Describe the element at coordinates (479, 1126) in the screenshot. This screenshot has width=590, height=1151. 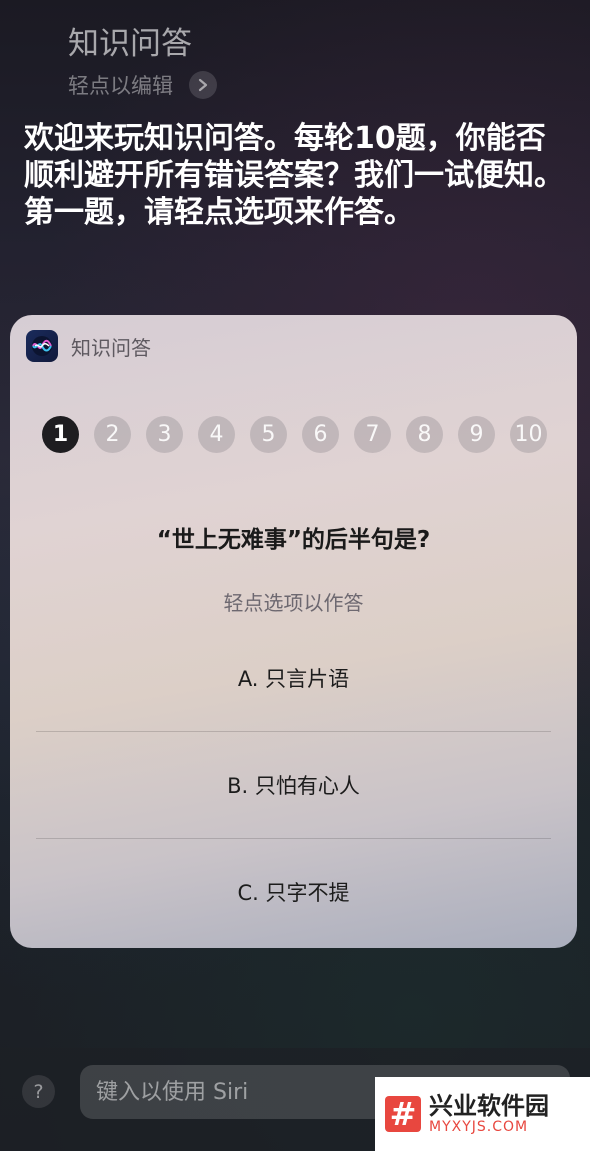
I see `watermark-url: MYXYJS.COM` at that location.